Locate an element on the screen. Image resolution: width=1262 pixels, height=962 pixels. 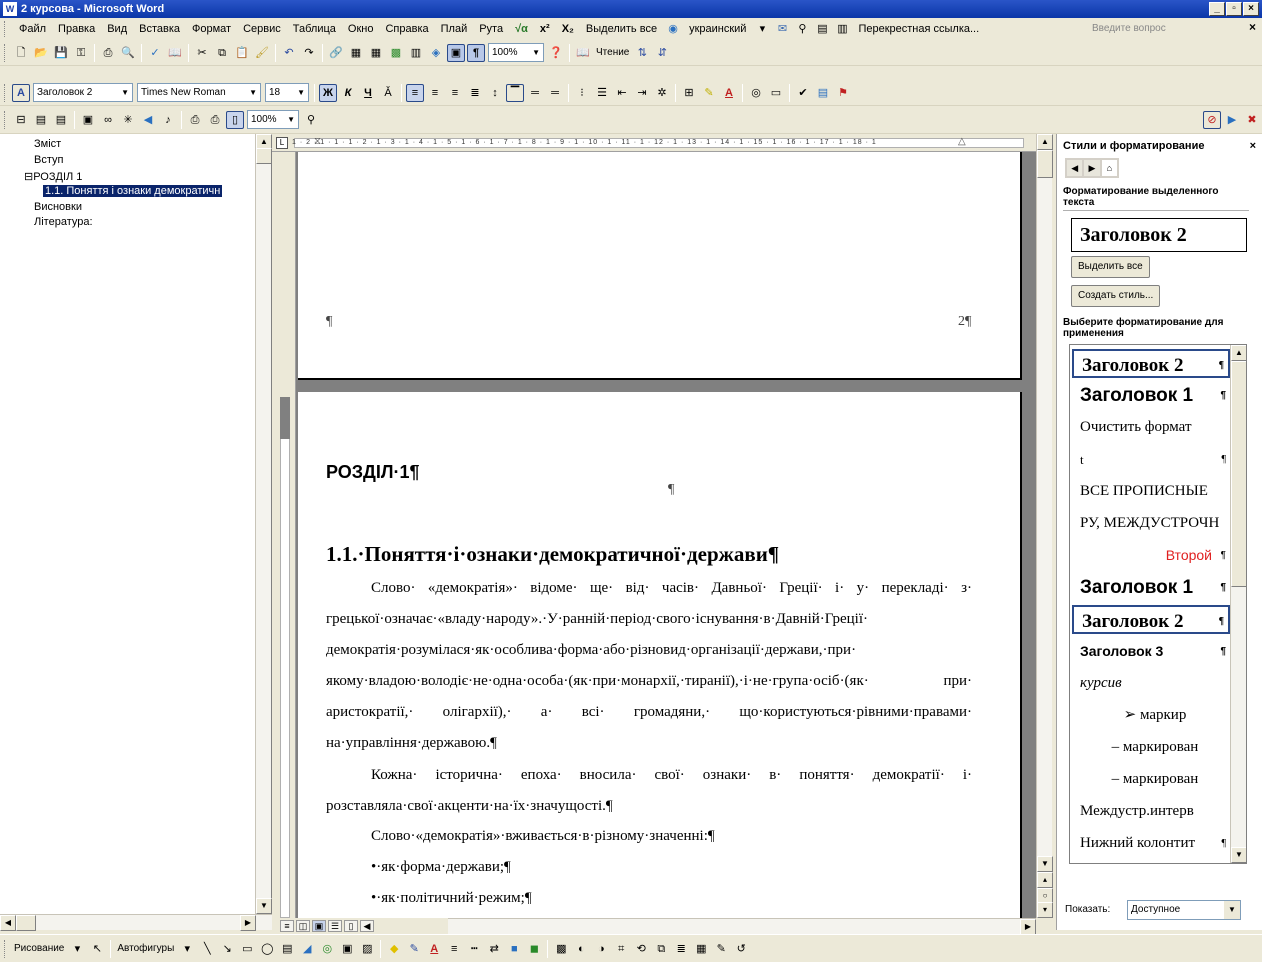
style-list-item: Второй ¶ is located at coordinates (1151, 555).